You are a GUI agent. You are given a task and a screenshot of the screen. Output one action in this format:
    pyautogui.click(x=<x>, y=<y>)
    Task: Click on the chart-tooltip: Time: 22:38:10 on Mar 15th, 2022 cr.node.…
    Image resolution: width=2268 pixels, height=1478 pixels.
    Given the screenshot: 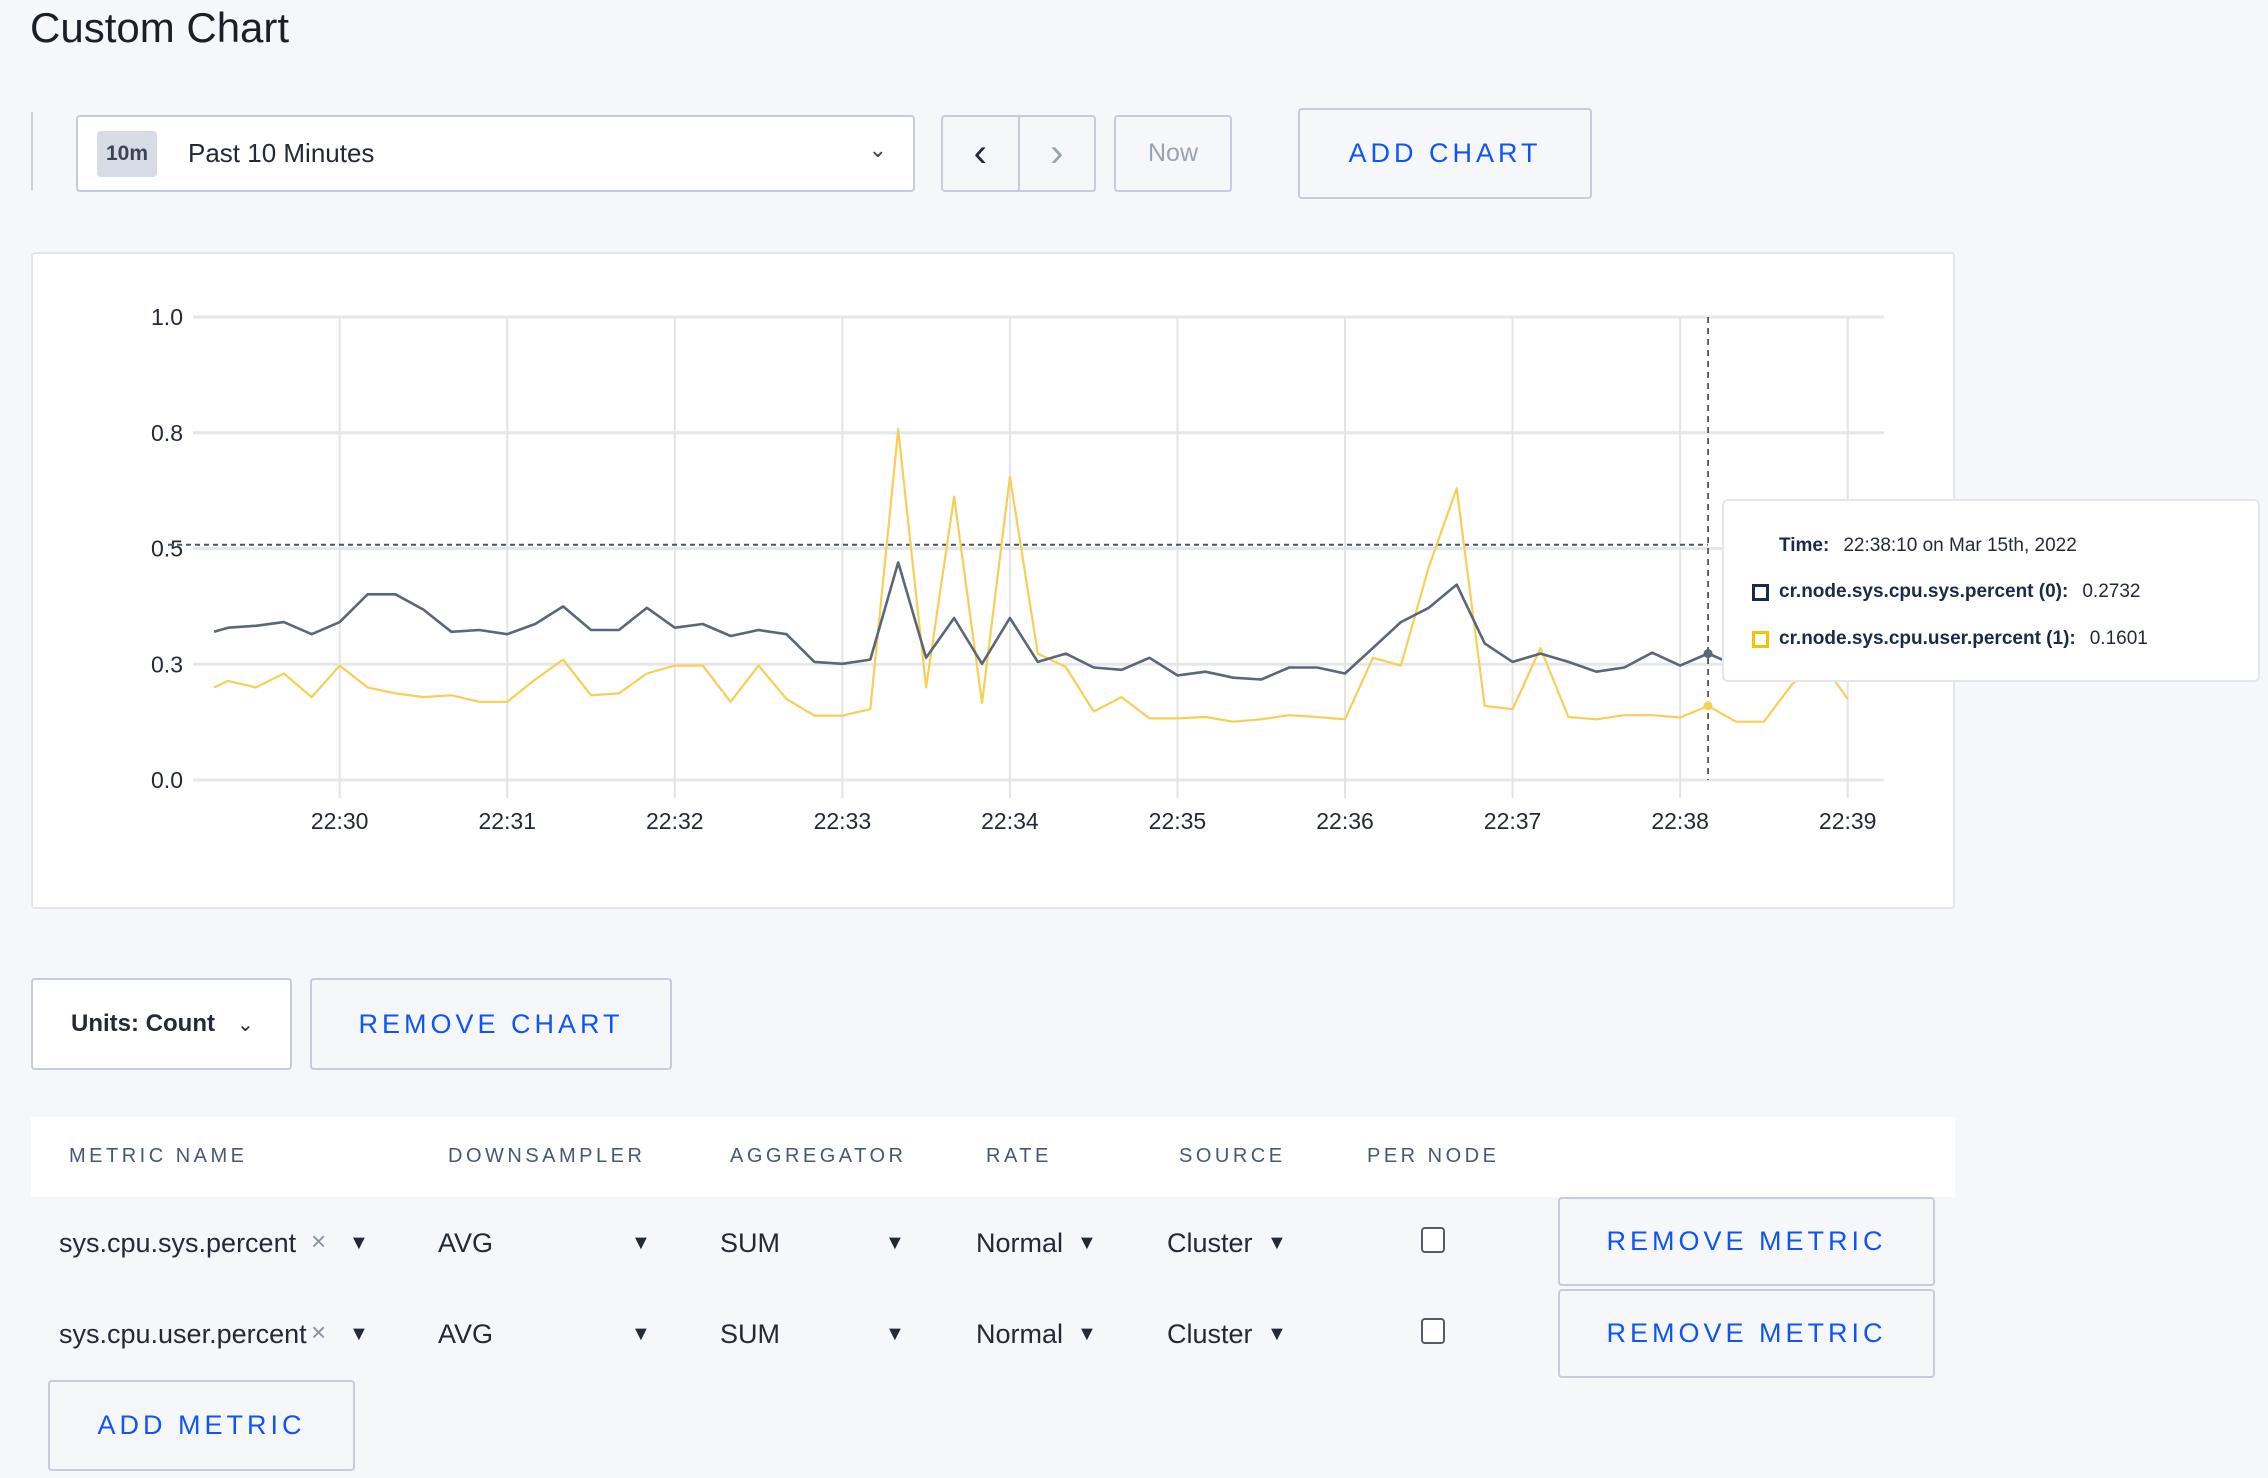 What is the action you would take?
    pyautogui.click(x=1991, y=590)
    